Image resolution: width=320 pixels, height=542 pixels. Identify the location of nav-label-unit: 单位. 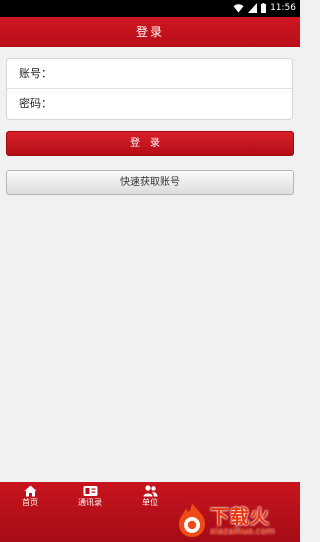
(150, 502).